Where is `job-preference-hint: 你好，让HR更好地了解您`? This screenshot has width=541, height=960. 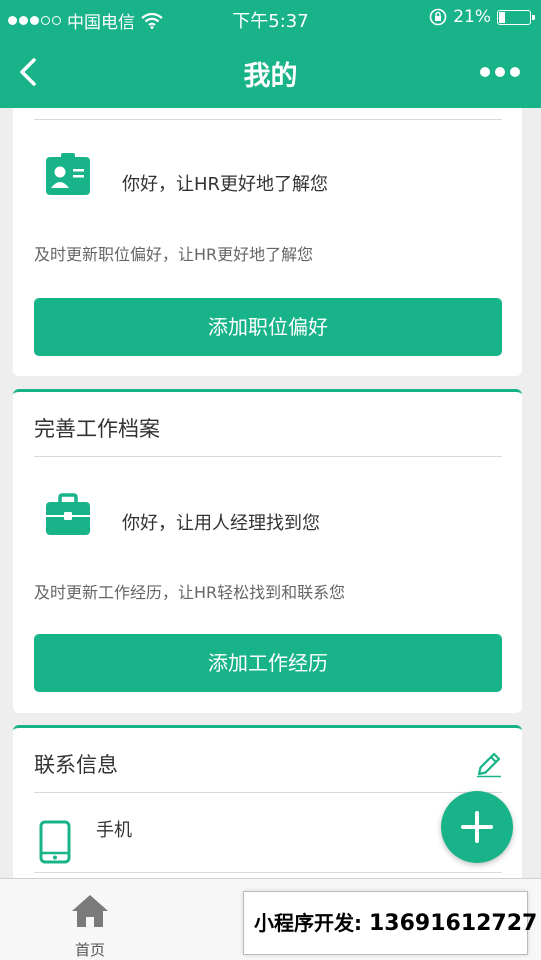 job-preference-hint: 你好，让HR更好地了解您 is located at coordinates (225, 184).